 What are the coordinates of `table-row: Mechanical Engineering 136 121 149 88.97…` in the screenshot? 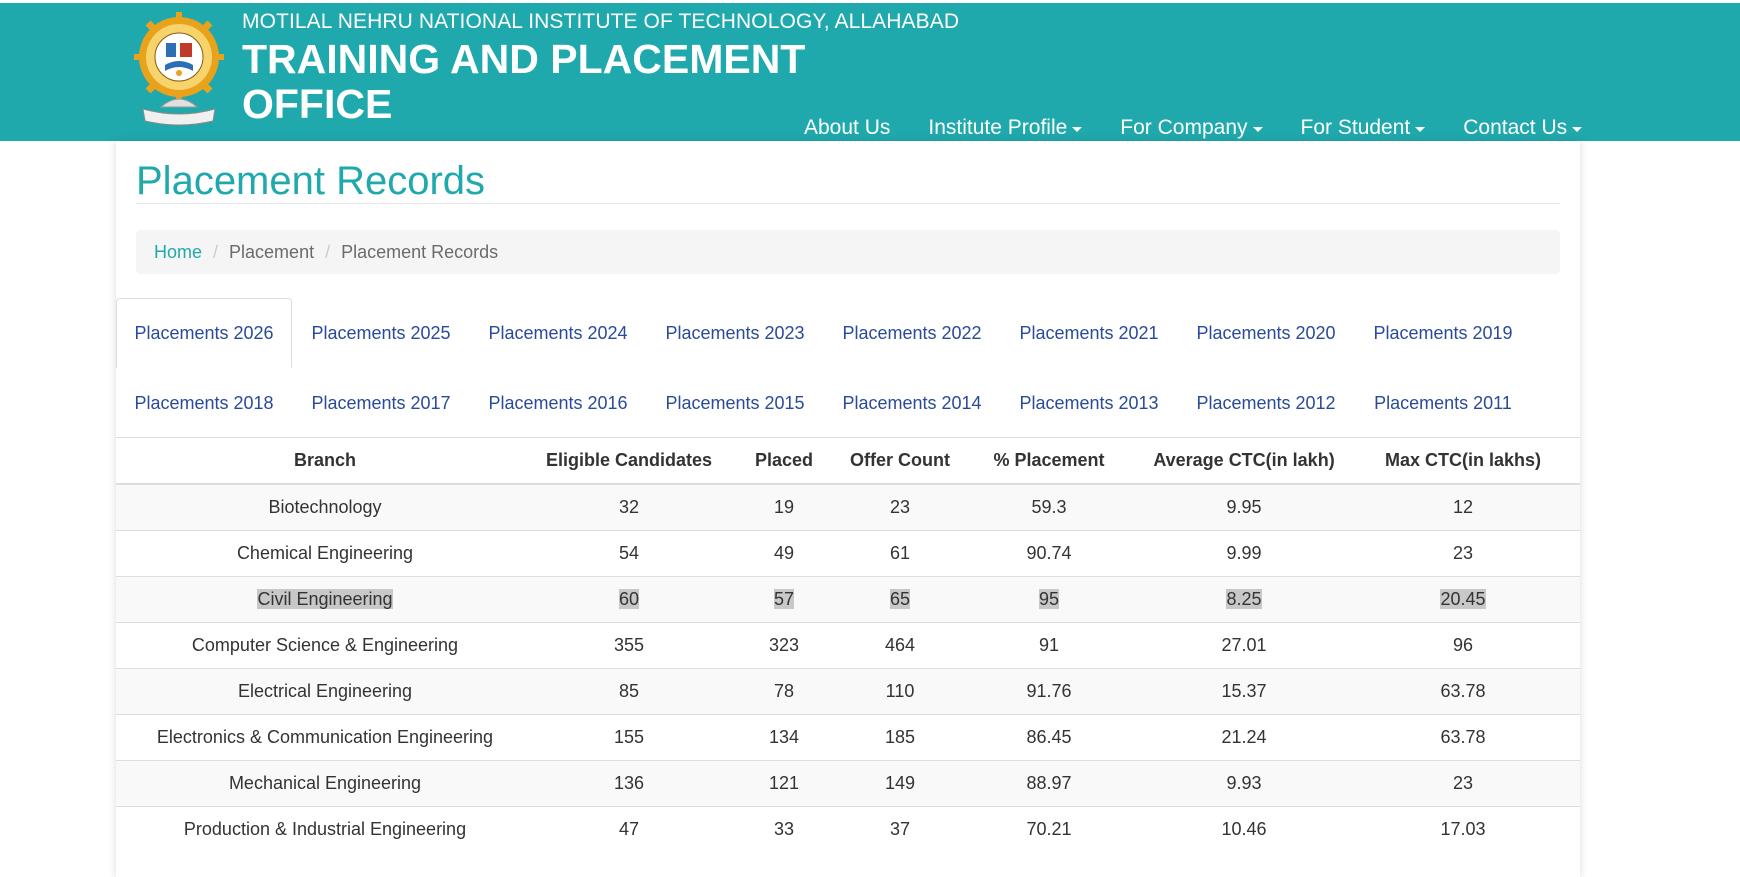 It's located at (848, 782).